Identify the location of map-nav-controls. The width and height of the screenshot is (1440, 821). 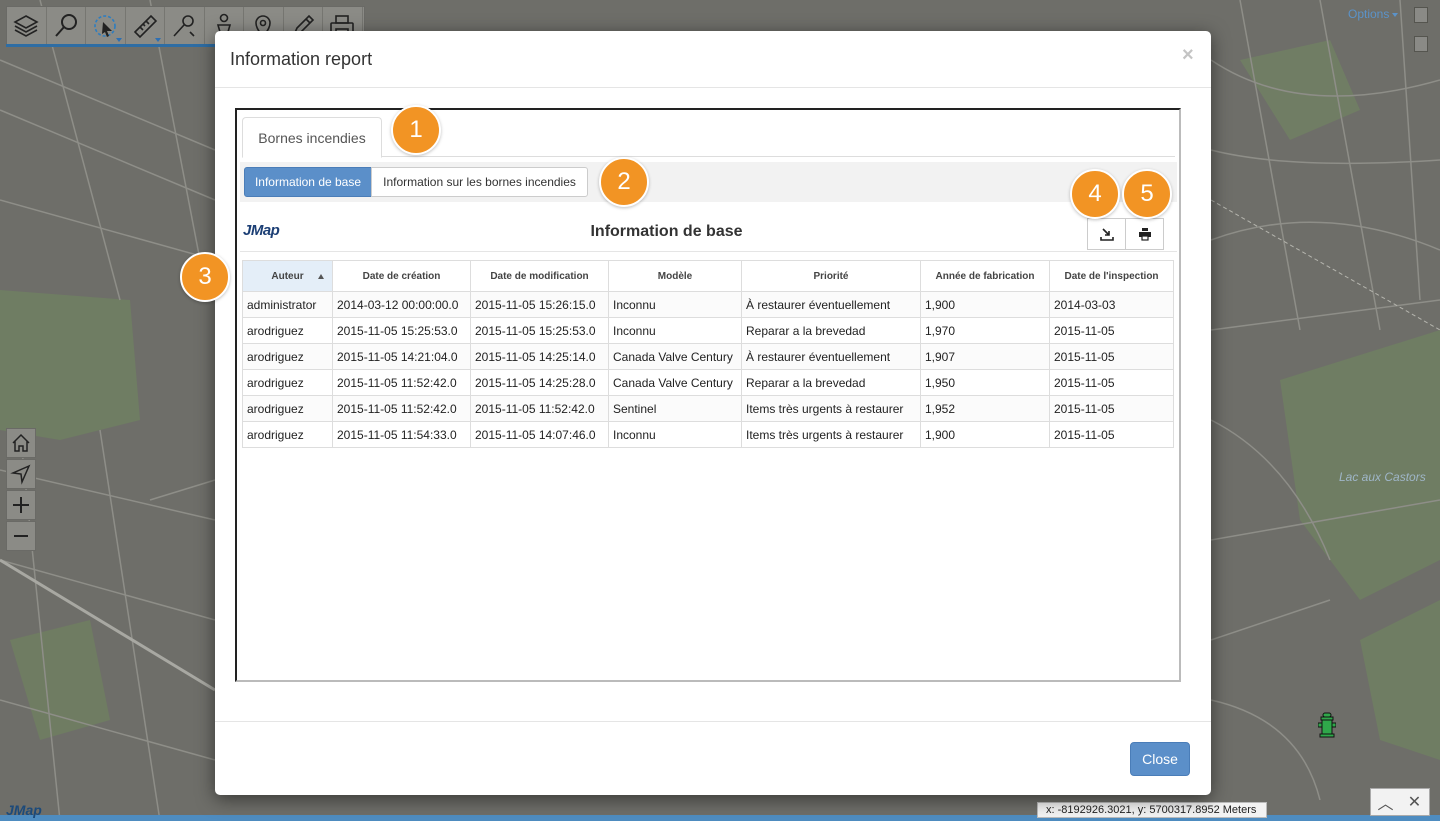
(21, 490).